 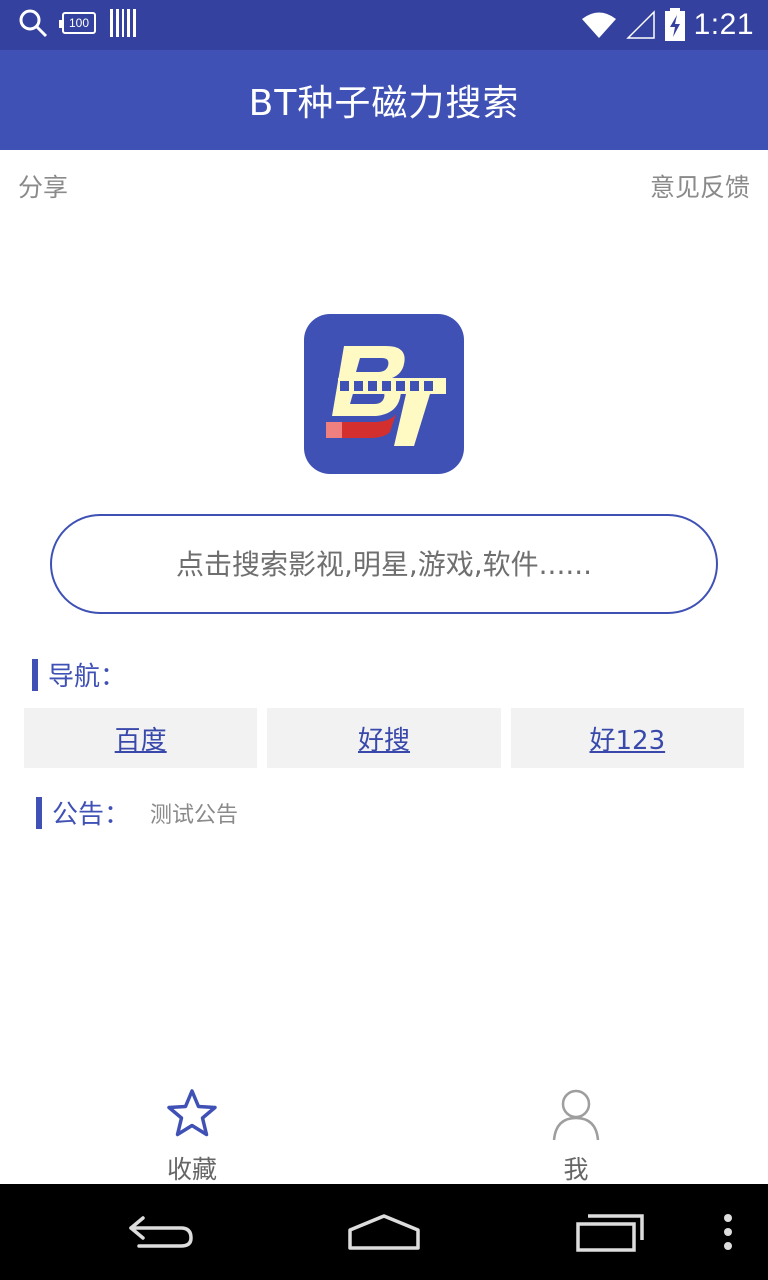 I want to click on system-nav-bar, so click(x=384, y=1232).